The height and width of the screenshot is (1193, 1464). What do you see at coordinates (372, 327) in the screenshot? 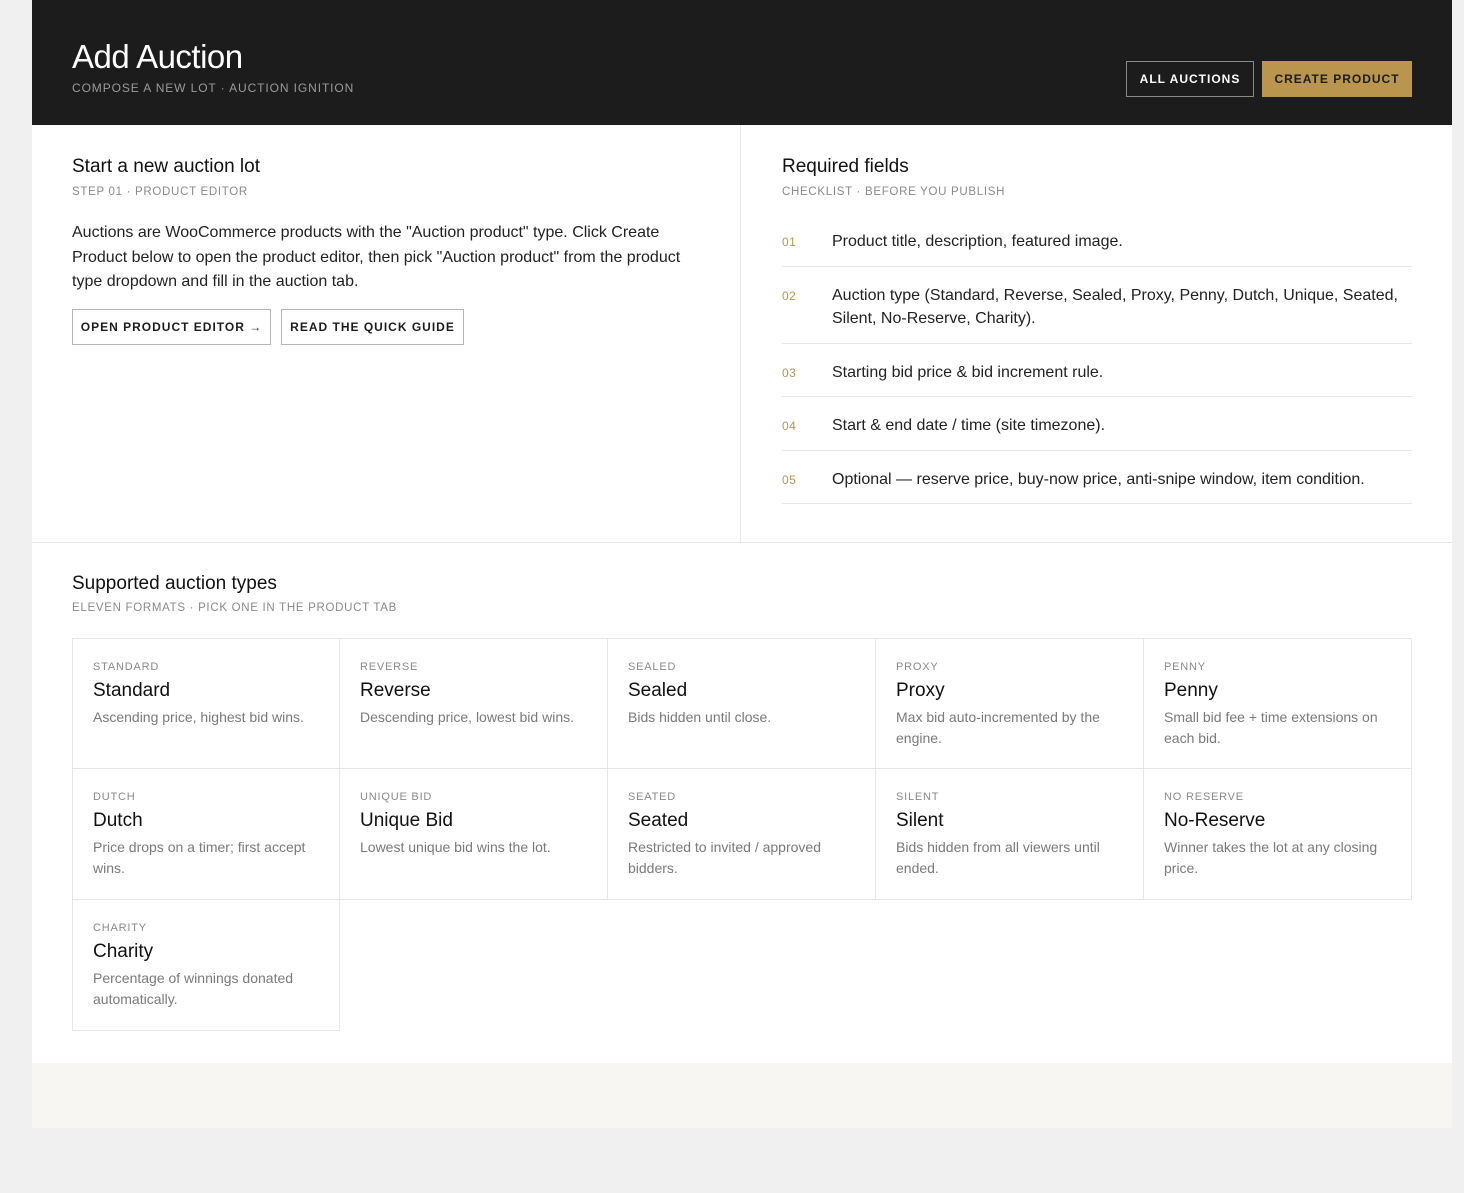
I see `quick-guide-button: READ THE QUICK GUIDE` at bounding box center [372, 327].